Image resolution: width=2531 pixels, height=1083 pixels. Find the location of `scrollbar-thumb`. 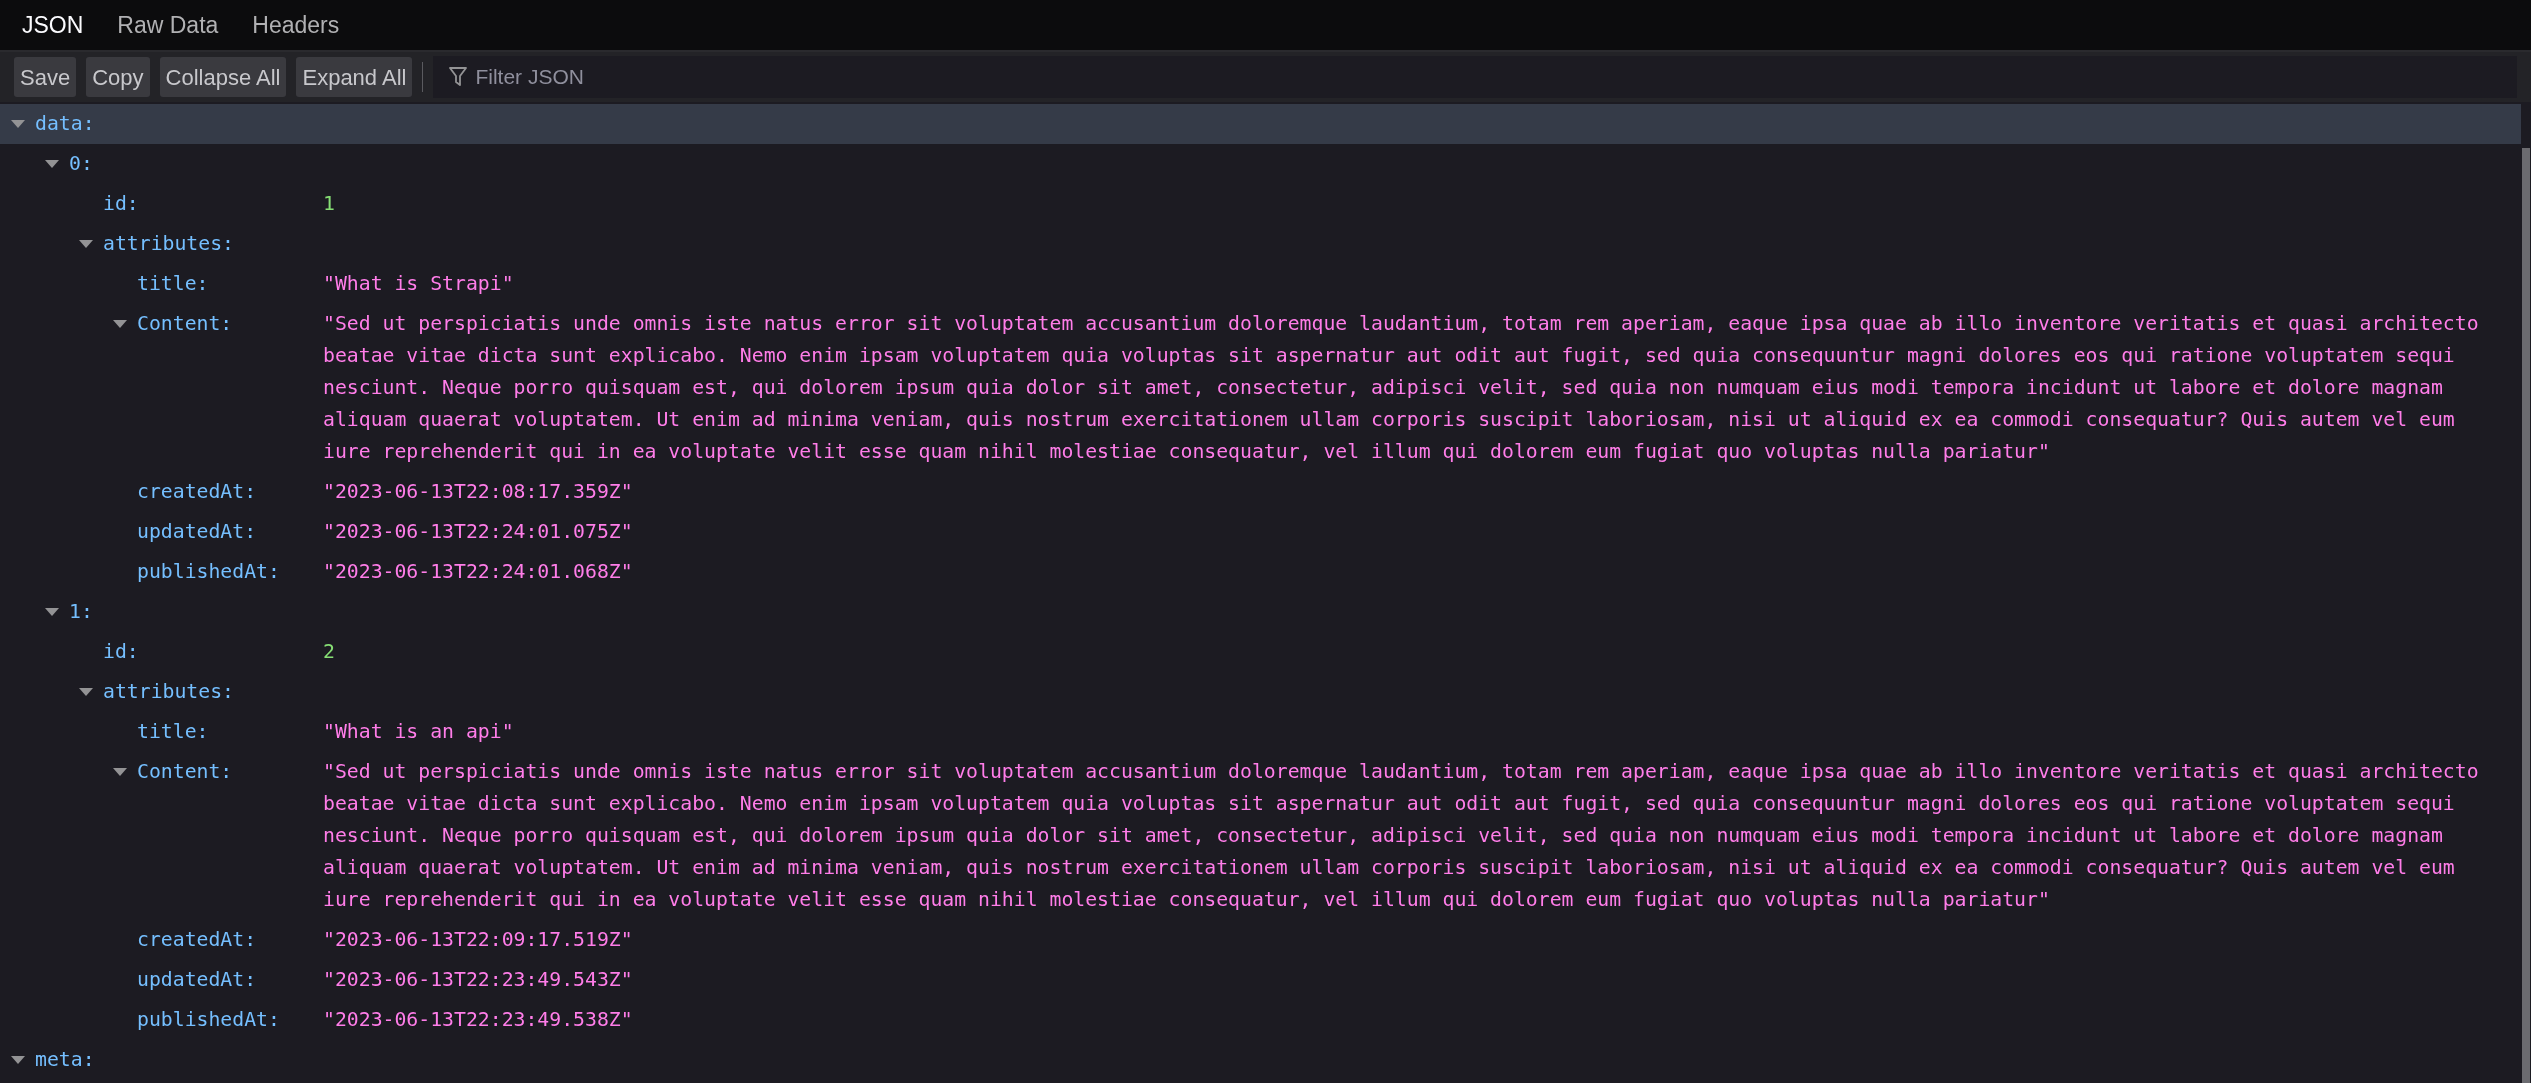

scrollbar-thumb is located at coordinates (2526, 615).